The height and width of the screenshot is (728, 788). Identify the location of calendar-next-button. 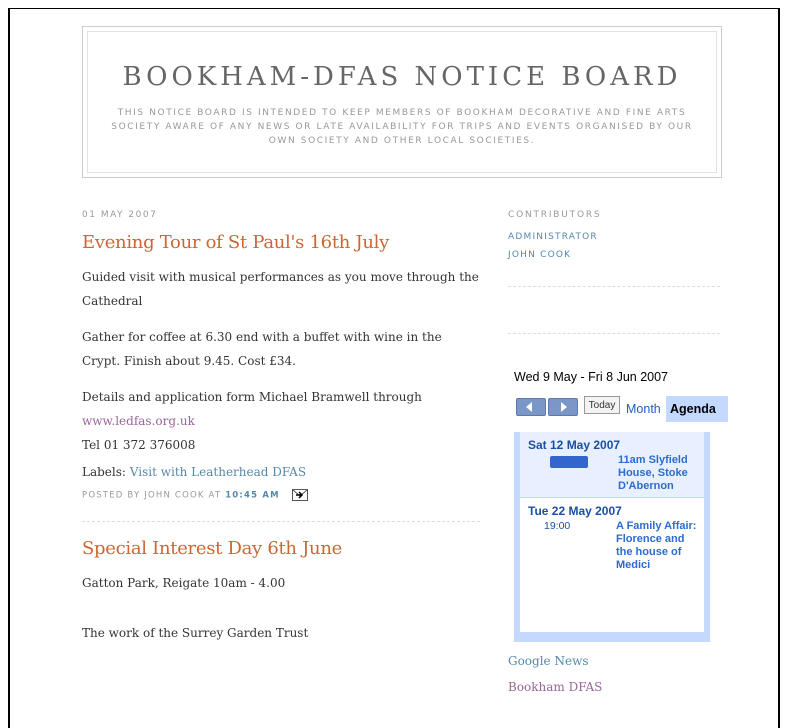
(563, 407).